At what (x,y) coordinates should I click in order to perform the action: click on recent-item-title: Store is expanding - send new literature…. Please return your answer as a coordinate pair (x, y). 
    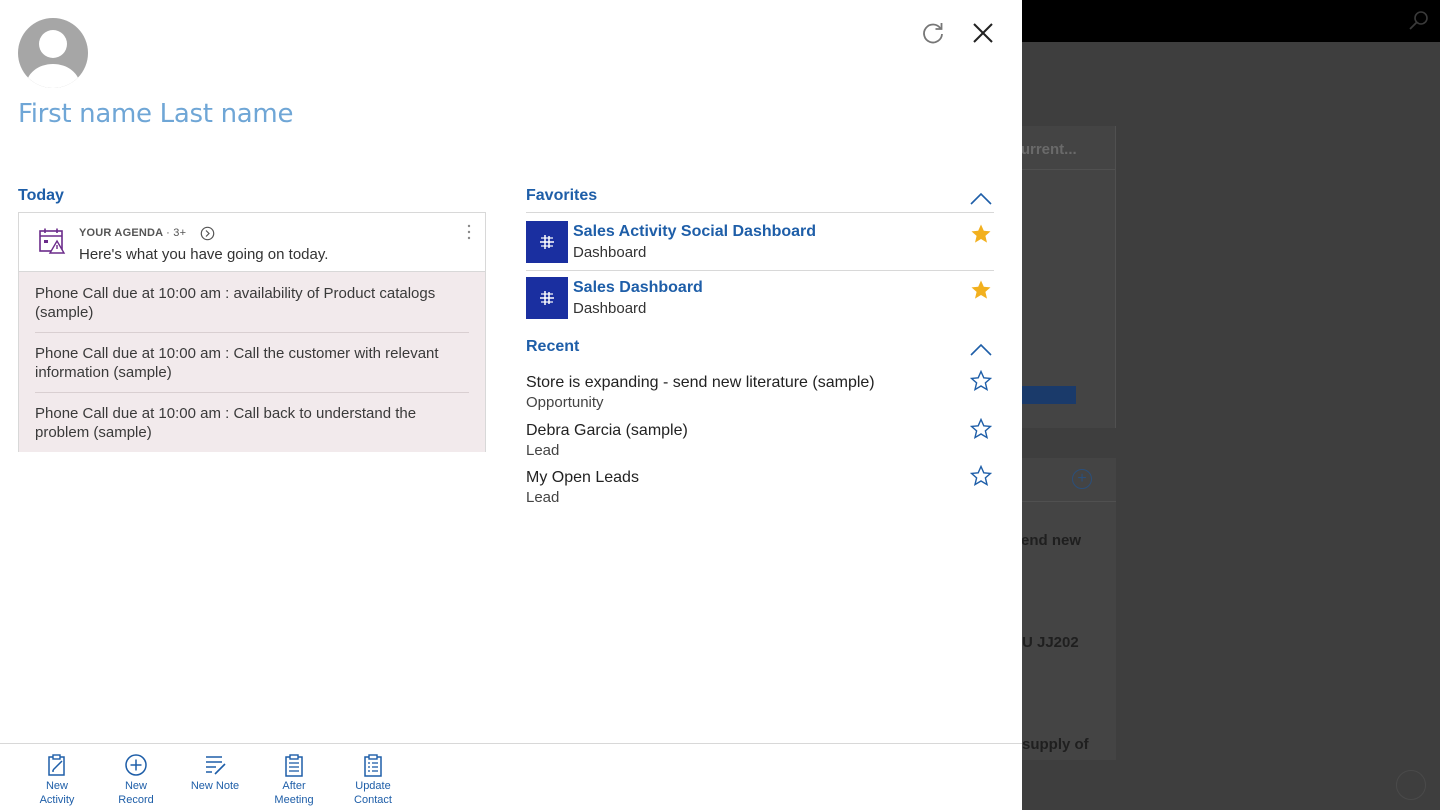
    Looking at the image, I should click on (700, 383).